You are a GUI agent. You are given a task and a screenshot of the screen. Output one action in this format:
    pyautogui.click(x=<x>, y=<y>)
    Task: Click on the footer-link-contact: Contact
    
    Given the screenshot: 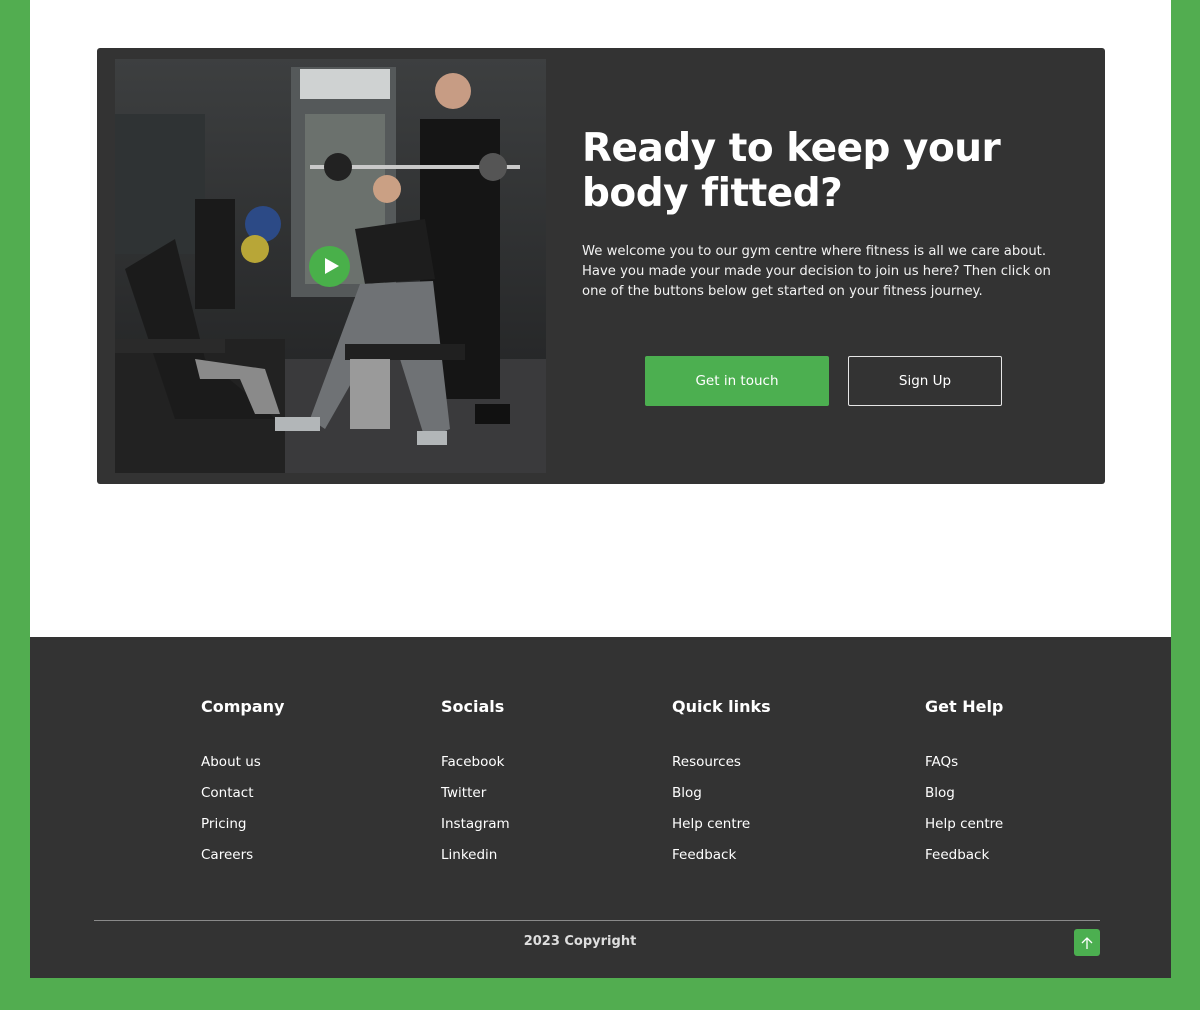 What is the action you would take?
    pyautogui.click(x=242, y=793)
    